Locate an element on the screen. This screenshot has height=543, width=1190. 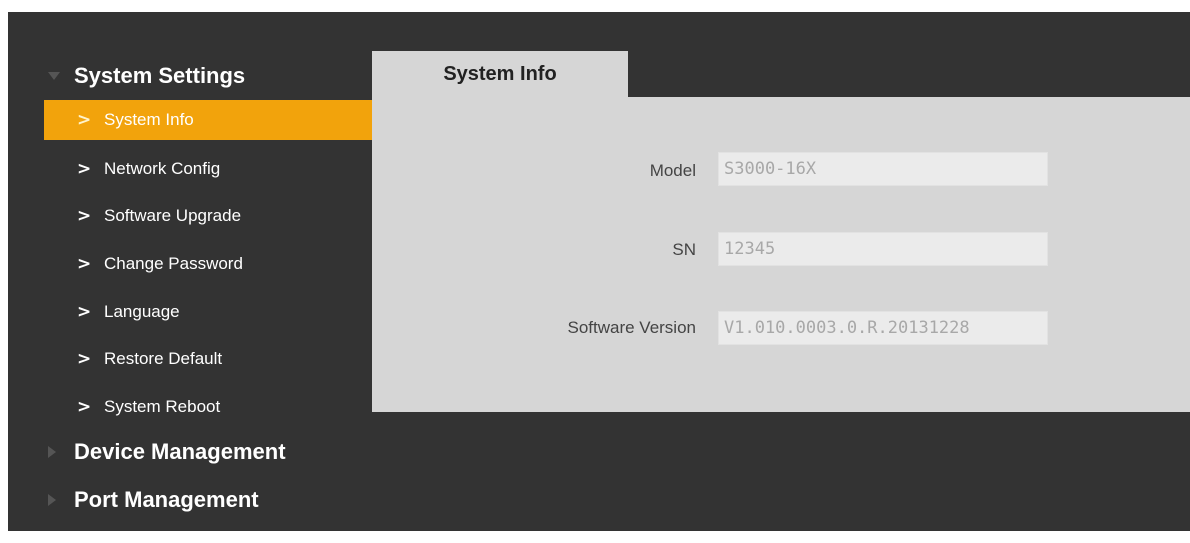
sidebar-item-label: Restore Default is located at coordinates (163, 358).